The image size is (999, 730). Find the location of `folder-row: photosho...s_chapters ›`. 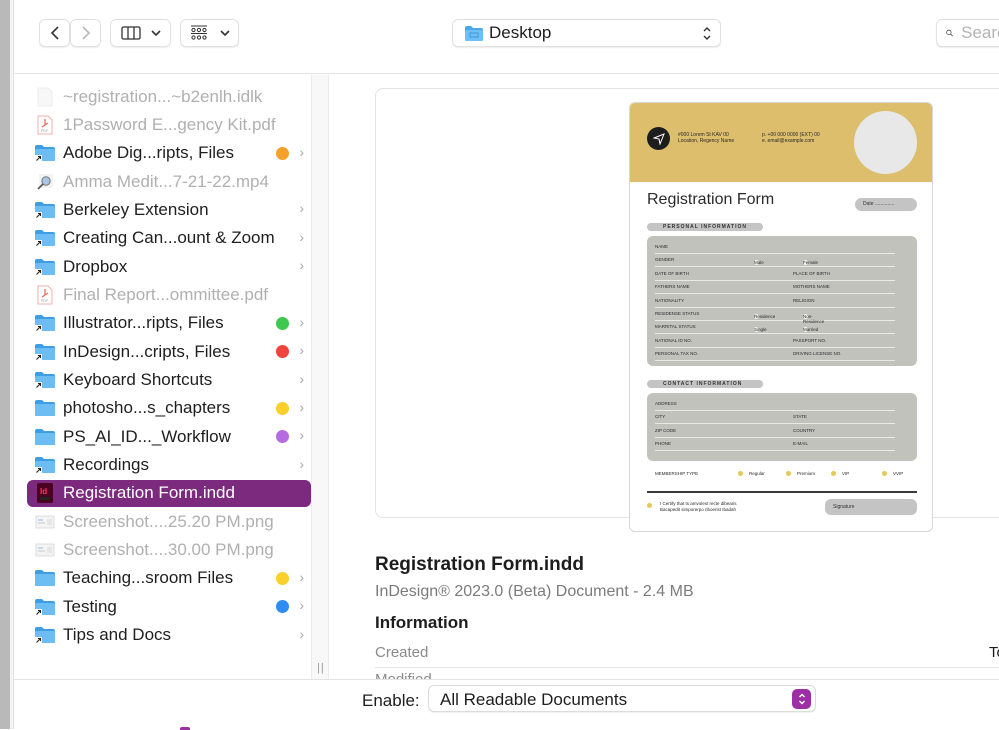

folder-row: photosho...s_chapters › is located at coordinates (169, 408).